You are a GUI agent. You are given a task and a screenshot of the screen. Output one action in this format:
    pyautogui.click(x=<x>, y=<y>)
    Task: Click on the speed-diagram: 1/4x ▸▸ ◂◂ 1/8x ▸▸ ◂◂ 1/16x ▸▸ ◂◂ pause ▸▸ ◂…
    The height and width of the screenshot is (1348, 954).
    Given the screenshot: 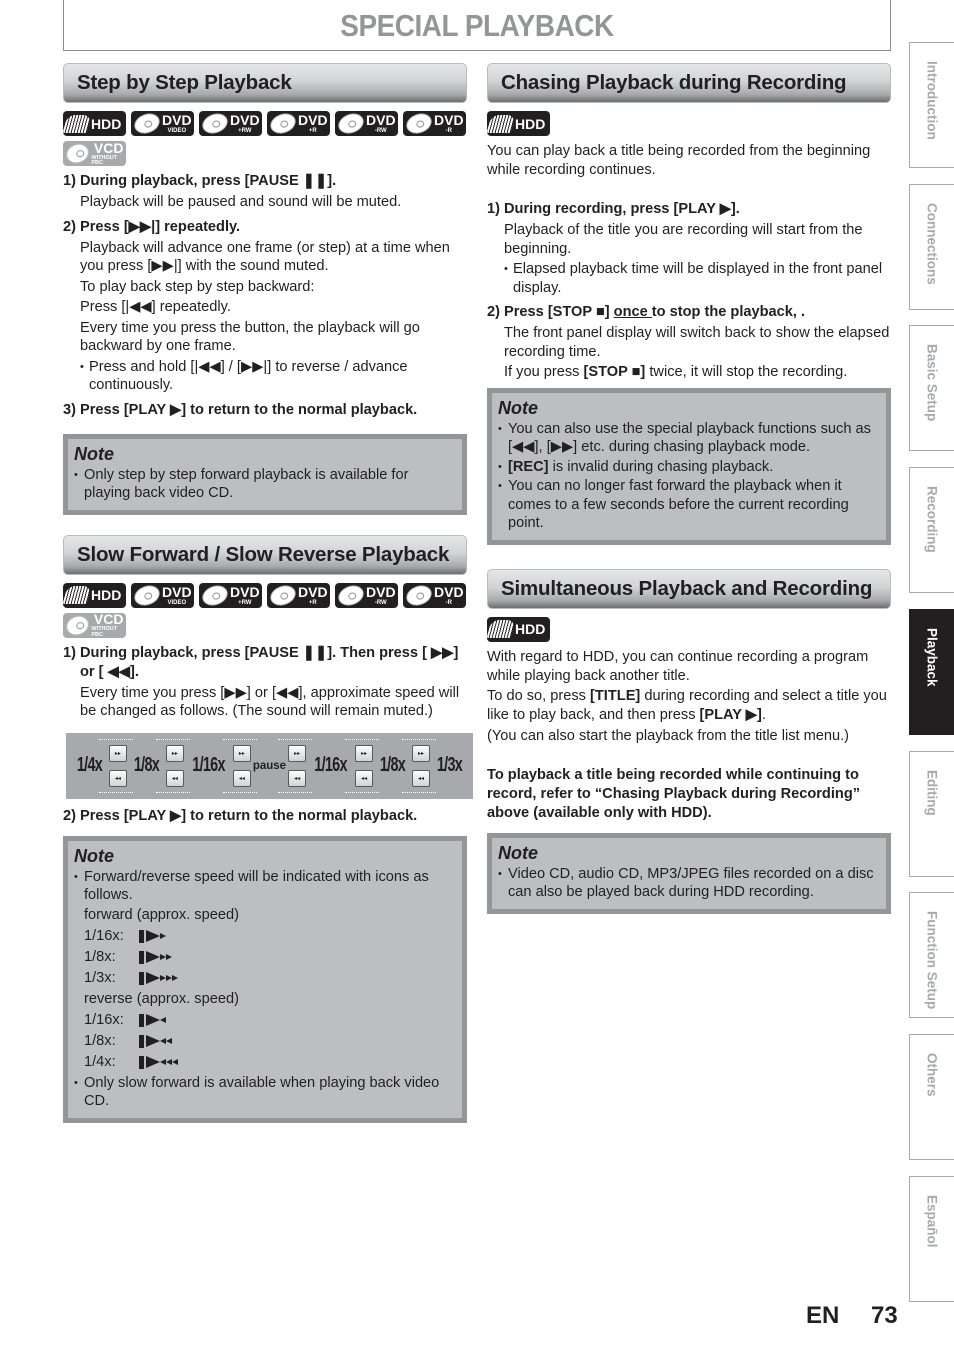 What is the action you would take?
    pyautogui.click(x=269, y=765)
    